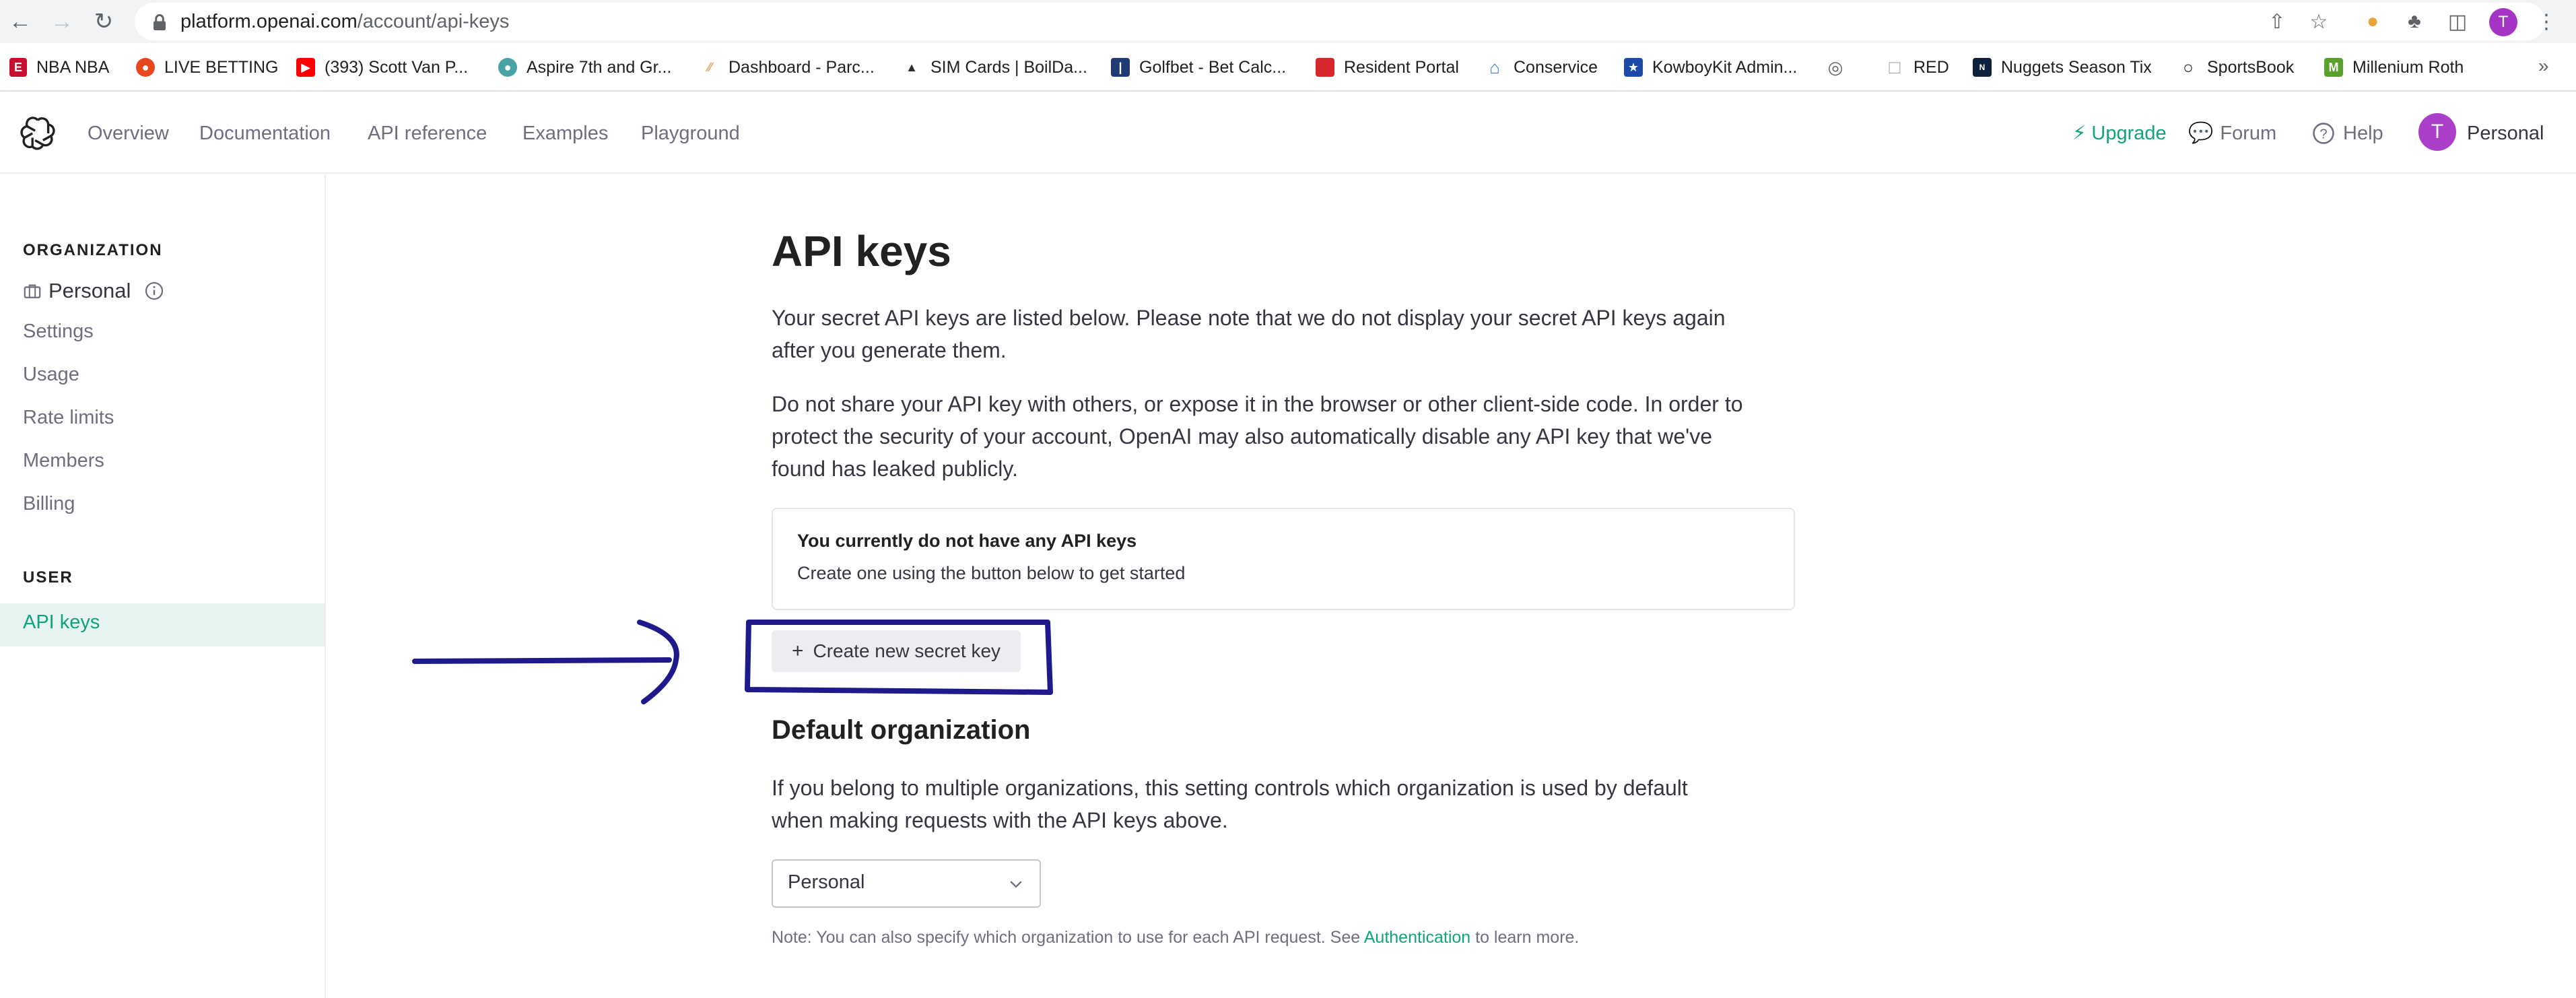 This screenshot has height=998, width=2576. Describe the element at coordinates (2201, 133) in the screenshot. I see `chat-bubble-icon: 💬` at that location.